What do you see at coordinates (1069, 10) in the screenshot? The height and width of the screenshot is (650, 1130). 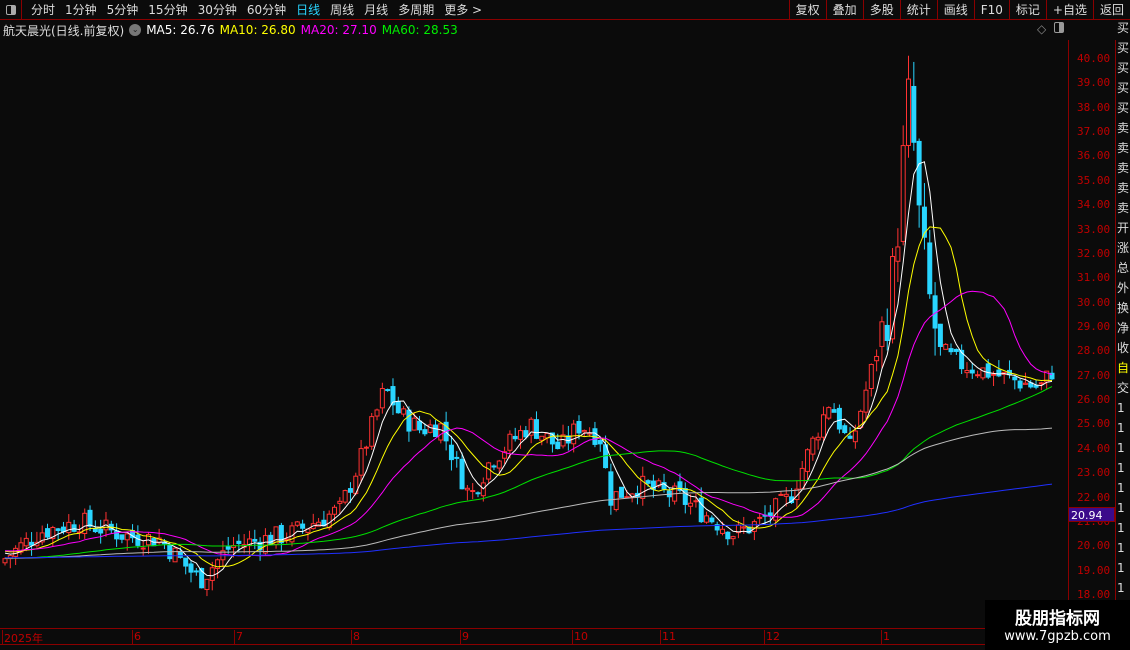 I see `toolbar-button: +自选` at bounding box center [1069, 10].